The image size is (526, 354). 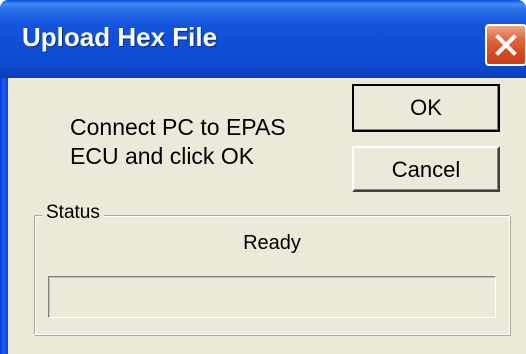 What do you see at coordinates (178, 127) in the screenshot?
I see `instruction-line-1: Connect PC to EPAS` at bounding box center [178, 127].